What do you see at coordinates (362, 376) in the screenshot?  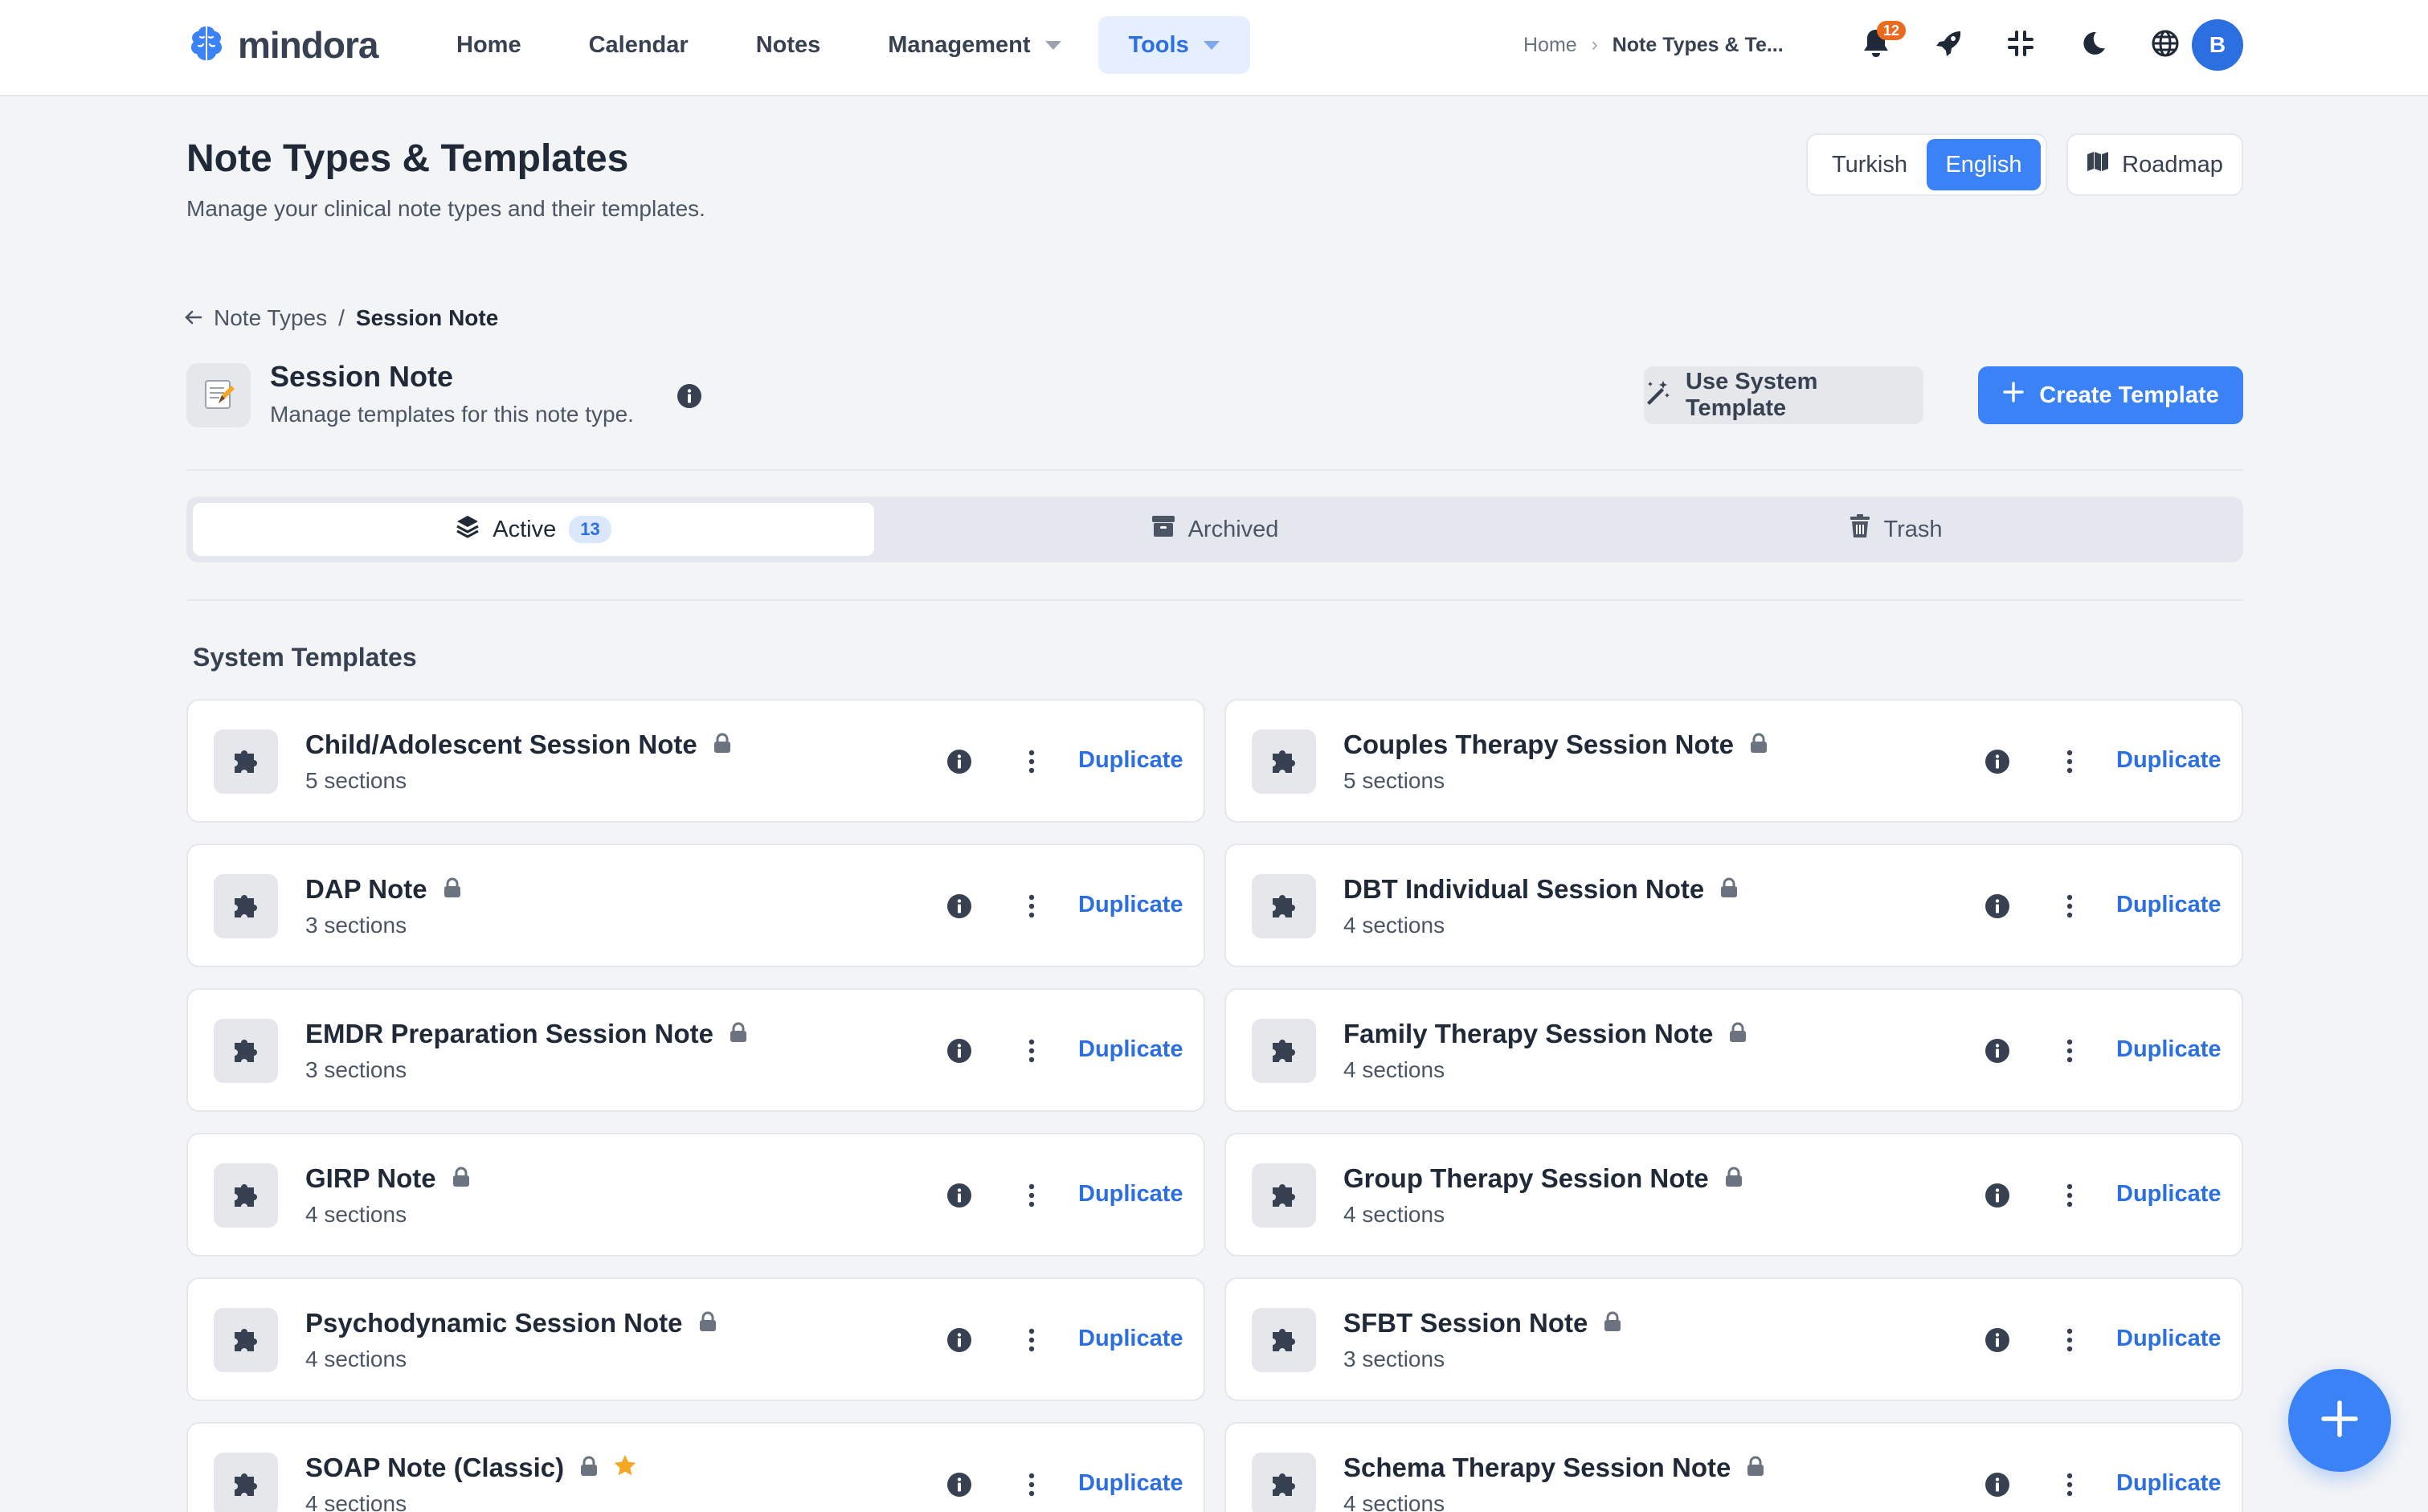 I see `note-type-title: Session Note` at bounding box center [362, 376].